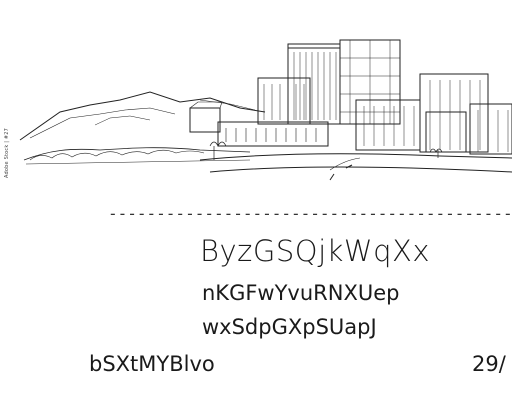 The width and height of the screenshot is (512, 400). Describe the element at coordinates (7, 153) in the screenshot. I see `image-credit: Adobe Stock | #277825` at that location.